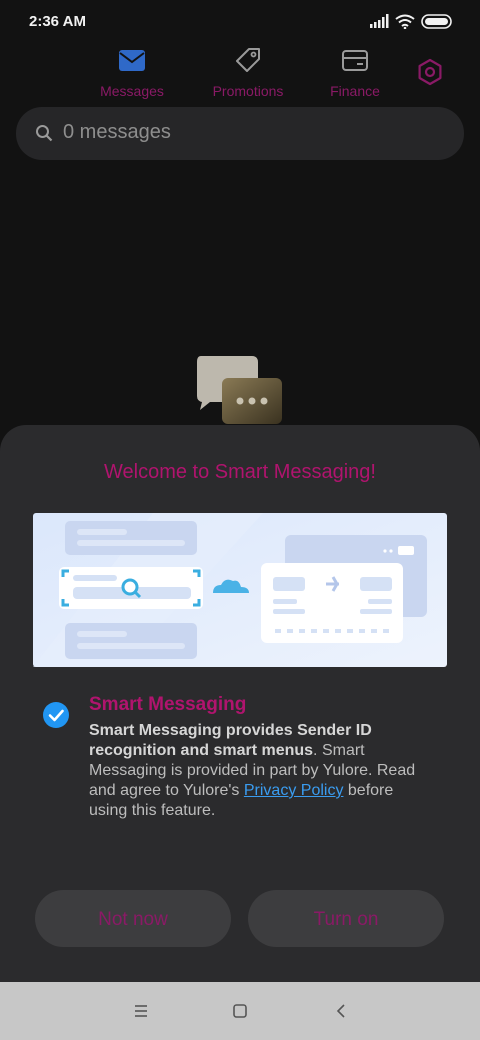 The image size is (480, 1040). Describe the element at coordinates (379, 21) in the screenshot. I see `signal-icon` at that location.